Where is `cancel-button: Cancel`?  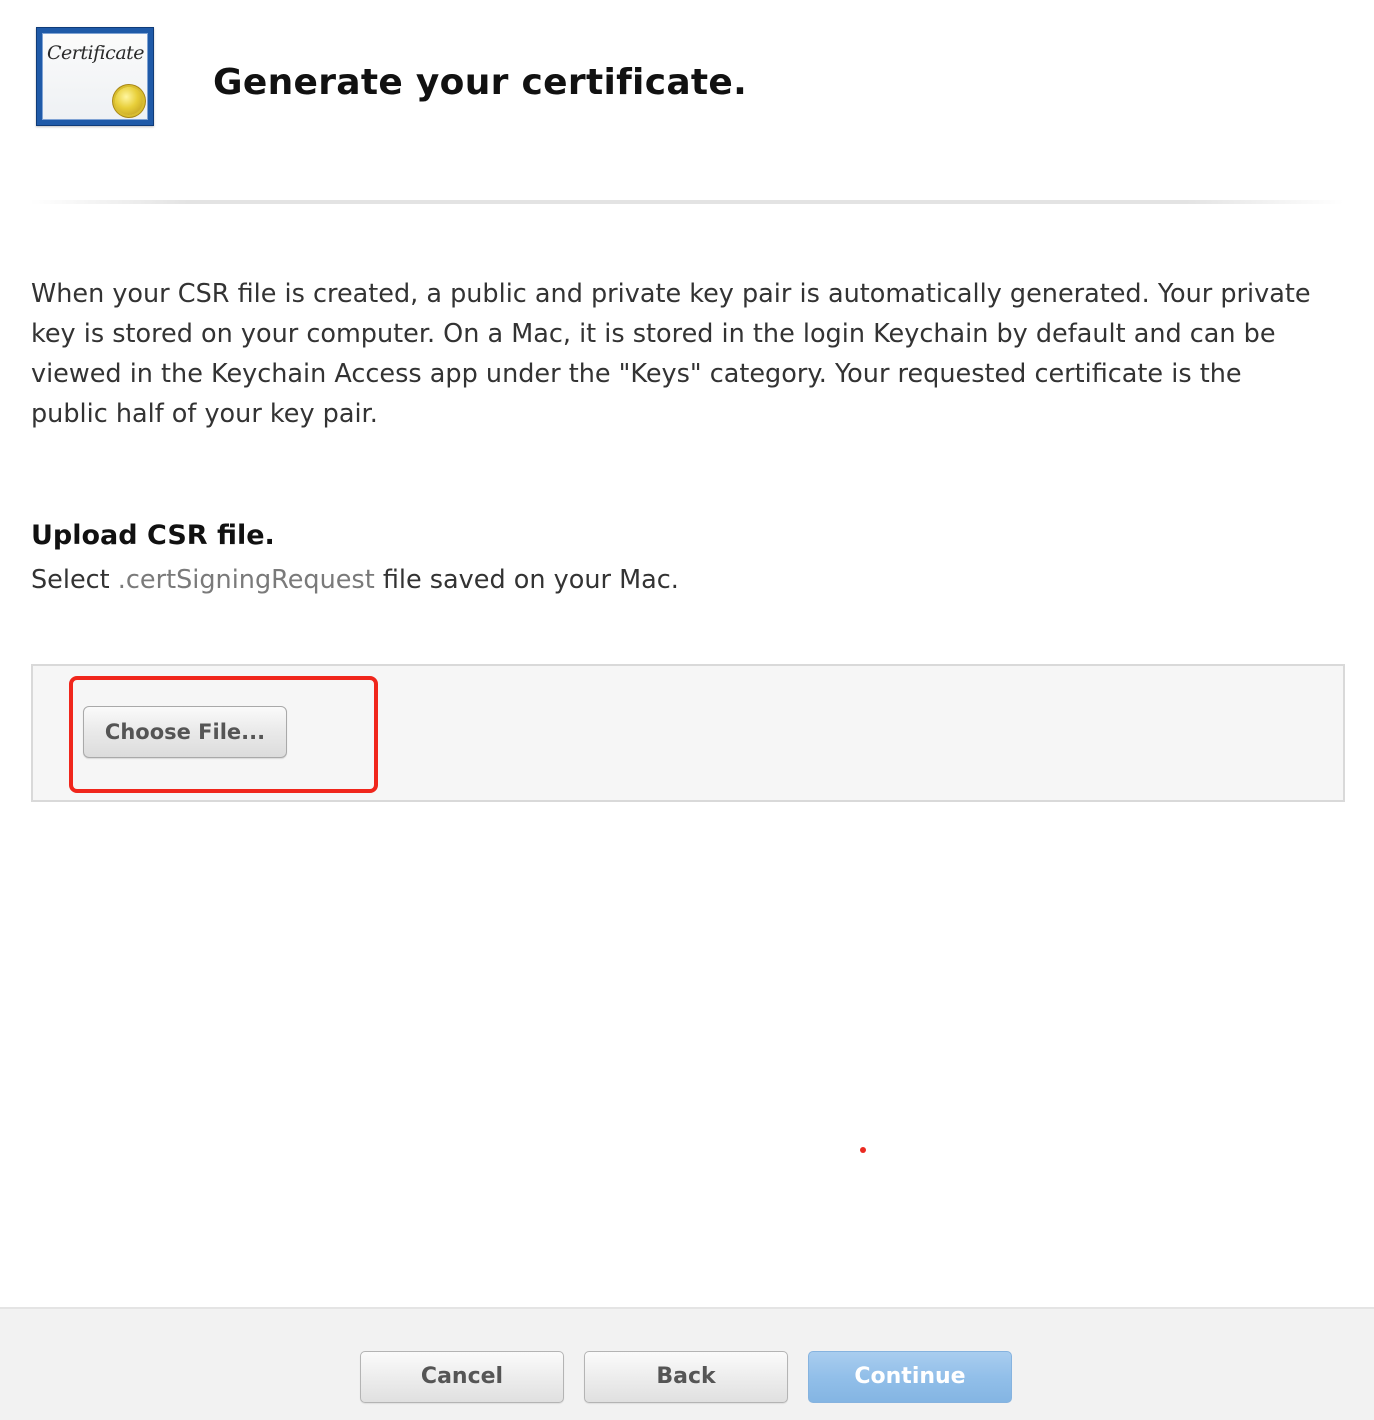 cancel-button: Cancel is located at coordinates (462, 1377).